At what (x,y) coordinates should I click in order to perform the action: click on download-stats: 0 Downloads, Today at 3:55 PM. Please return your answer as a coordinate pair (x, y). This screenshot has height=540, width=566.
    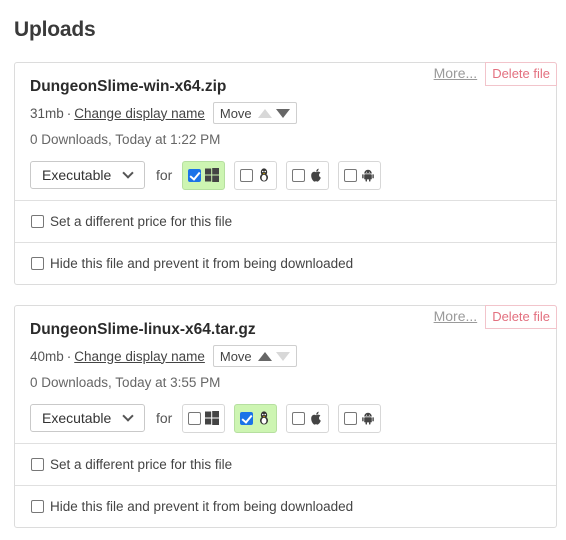
    Looking at the image, I should click on (125, 382).